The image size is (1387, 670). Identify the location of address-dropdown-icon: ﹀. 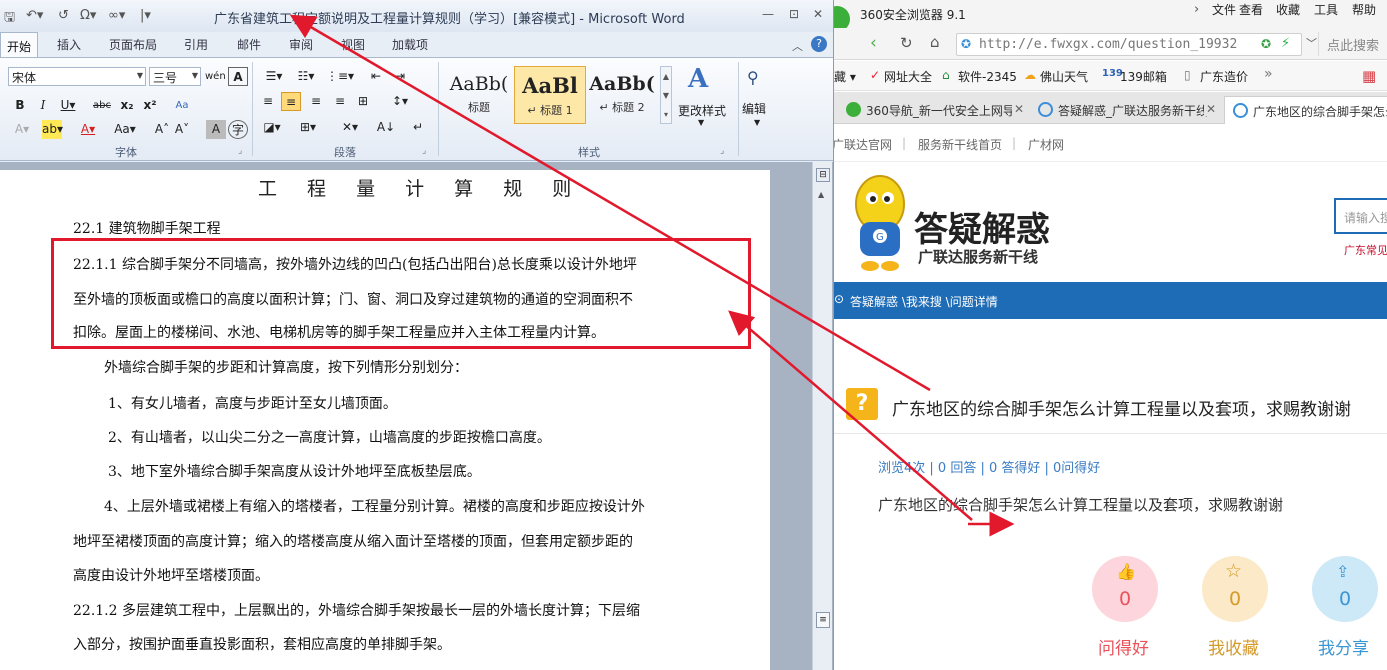
(1311, 43).